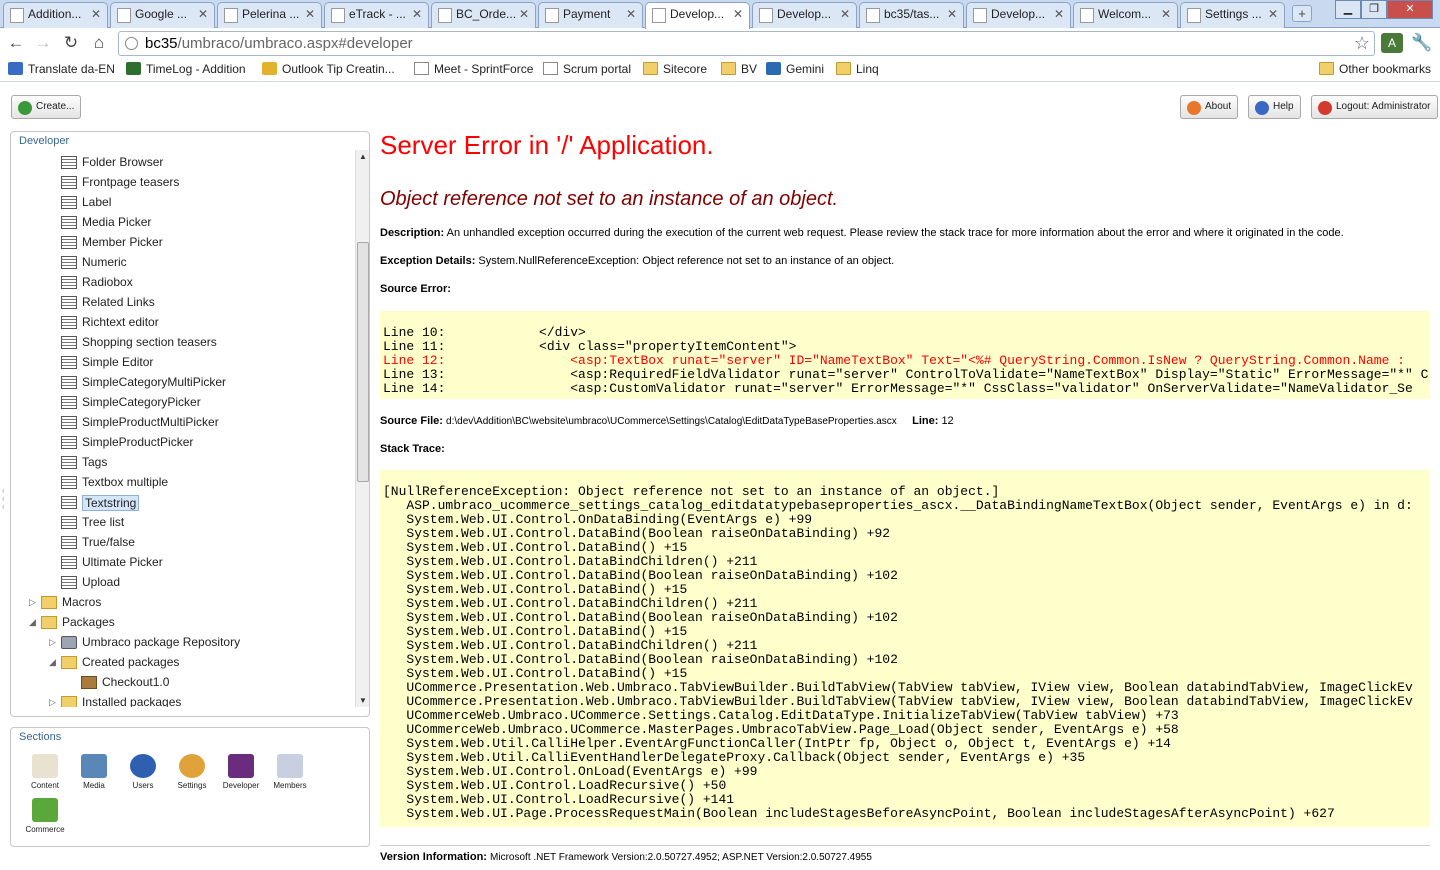 Image resolution: width=1440 pixels, height=870 pixels. What do you see at coordinates (483, 15) in the screenshot?
I see `browser-tab: BC_Orde... ✕` at bounding box center [483, 15].